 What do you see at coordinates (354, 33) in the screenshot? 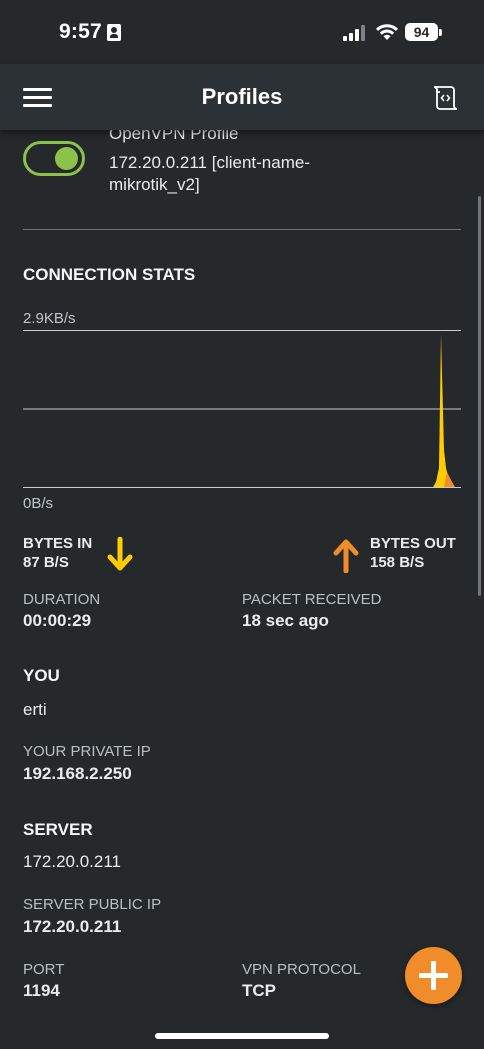
I see `cellular-signal-icon` at bounding box center [354, 33].